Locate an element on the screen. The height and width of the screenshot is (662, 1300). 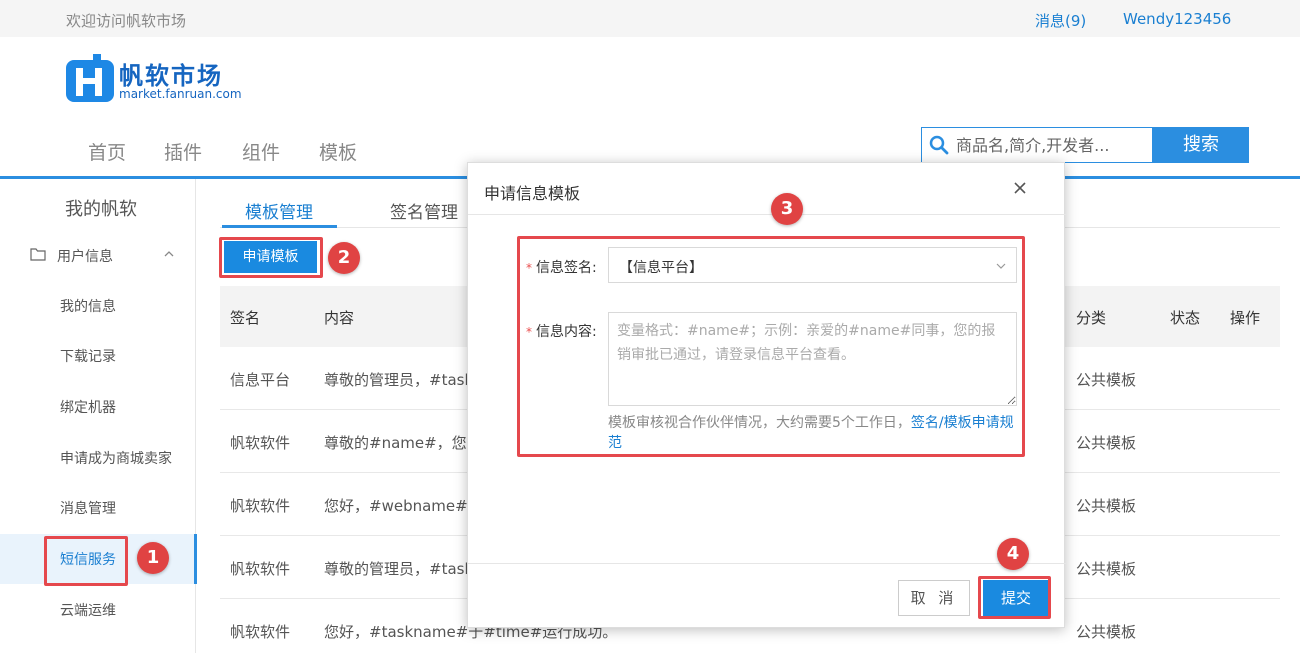
sidebar-item-label: 申请成为商城卖家 is located at coordinates (116, 459).